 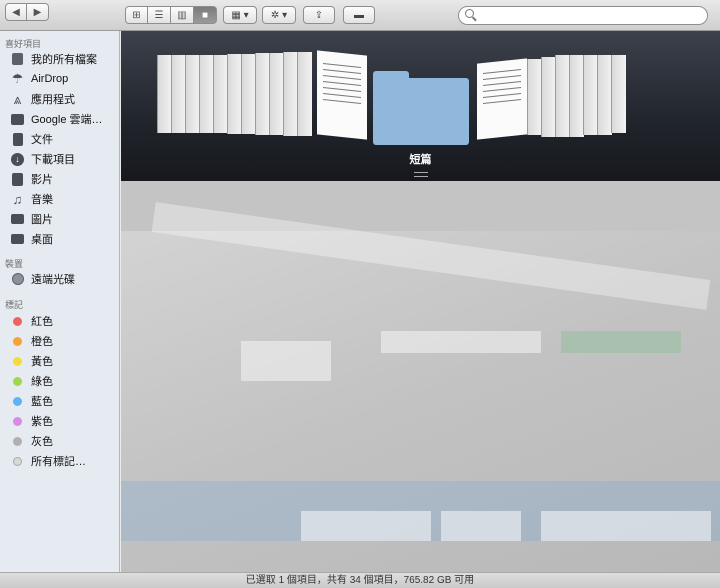 I want to click on music-icon: ♫, so click(x=17, y=199).